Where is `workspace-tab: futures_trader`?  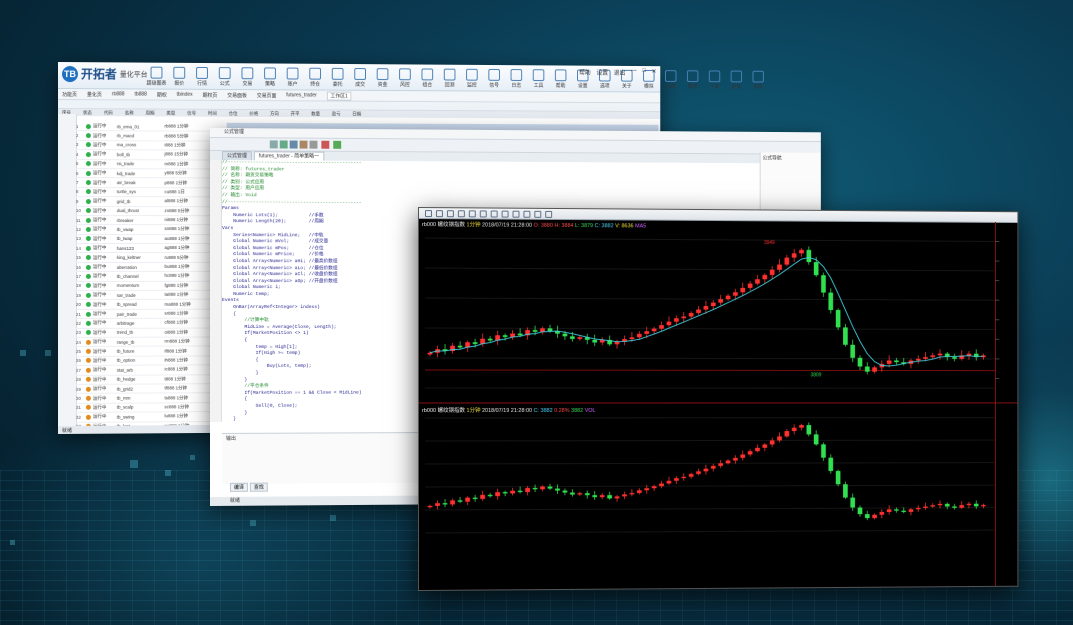
workspace-tab: futures_trader is located at coordinates (301, 95).